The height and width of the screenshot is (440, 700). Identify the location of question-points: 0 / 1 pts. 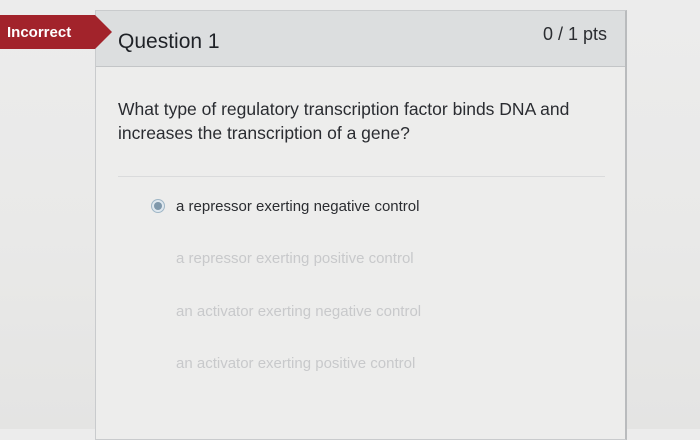
(574, 34).